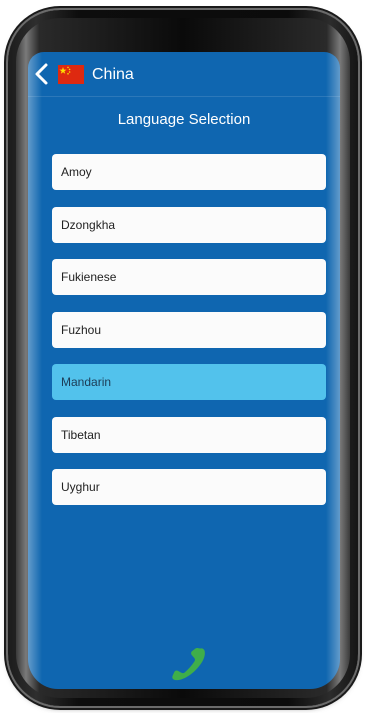 The image size is (368, 713). I want to click on language-item-dzongkha: Dzongkha, so click(189, 224).